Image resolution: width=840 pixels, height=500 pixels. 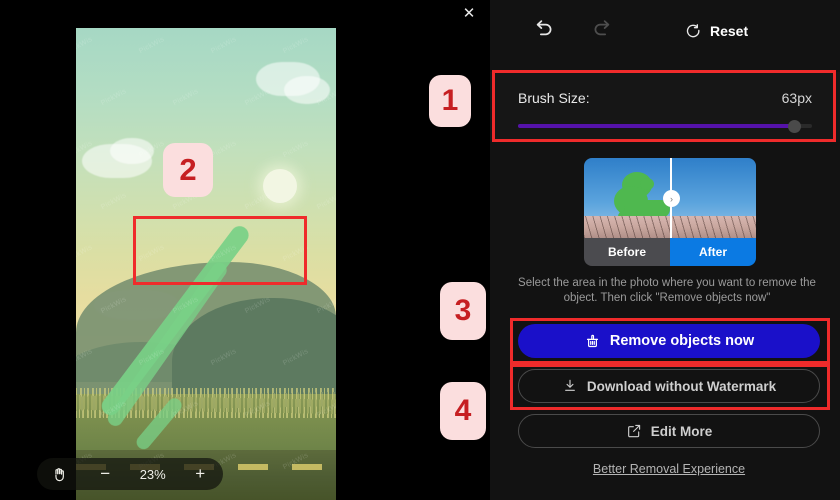 I want to click on download-without-watermark-button: Download without Watermark, so click(x=669, y=386).